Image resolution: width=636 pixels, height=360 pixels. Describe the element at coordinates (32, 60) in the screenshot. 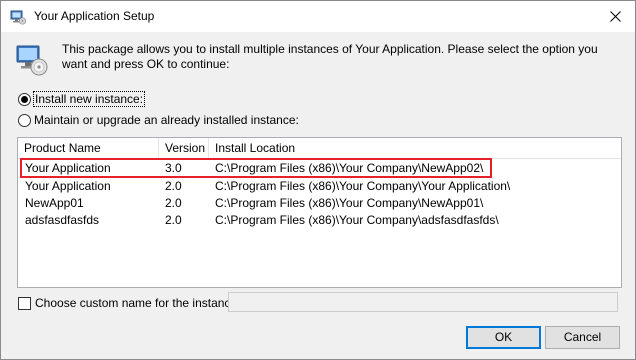

I see `installer-computer-icon` at that location.